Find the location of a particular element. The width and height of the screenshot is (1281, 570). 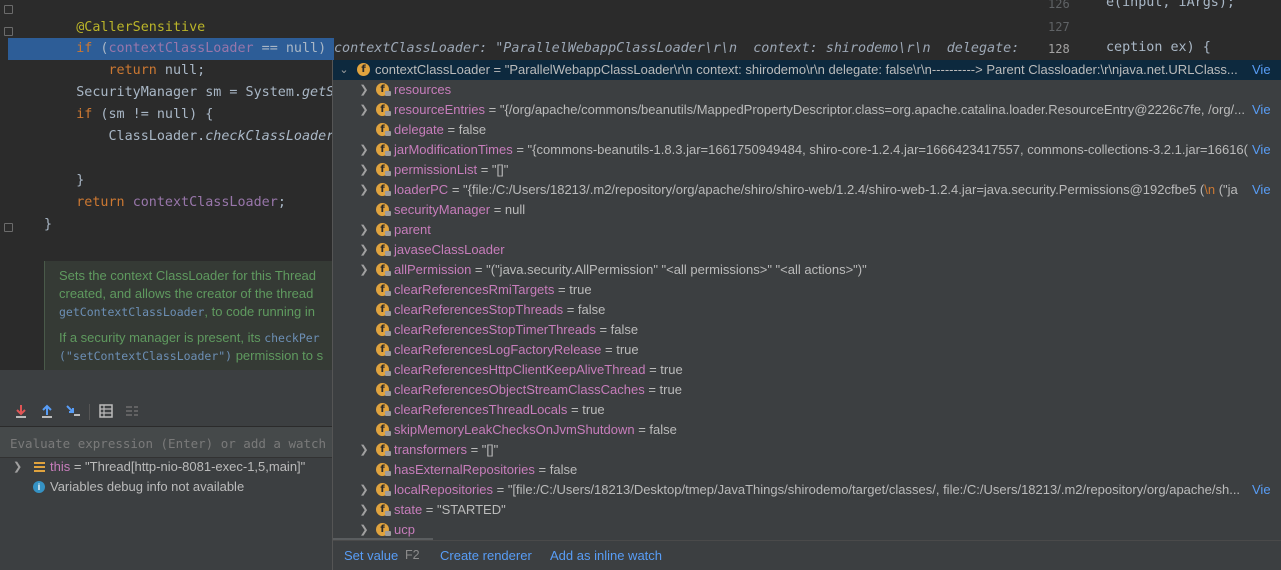

field-row: f delegate = false is located at coordinates (807, 130).